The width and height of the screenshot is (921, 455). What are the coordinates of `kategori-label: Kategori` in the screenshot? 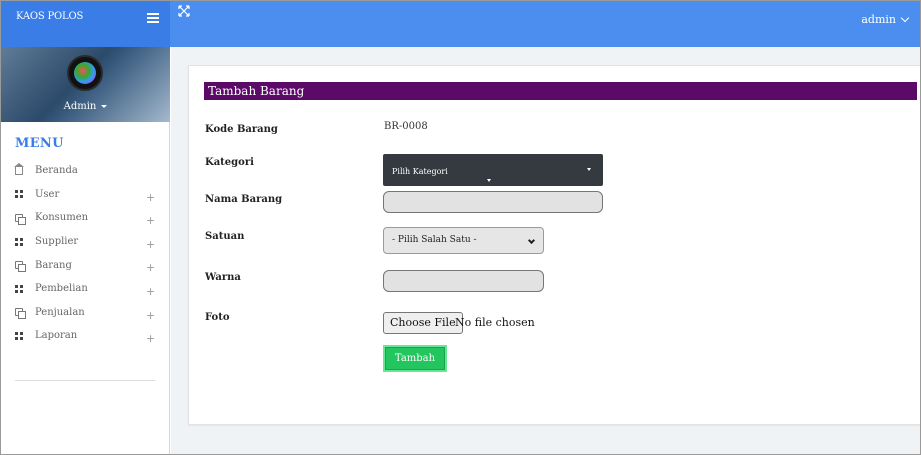 It's located at (229, 162).